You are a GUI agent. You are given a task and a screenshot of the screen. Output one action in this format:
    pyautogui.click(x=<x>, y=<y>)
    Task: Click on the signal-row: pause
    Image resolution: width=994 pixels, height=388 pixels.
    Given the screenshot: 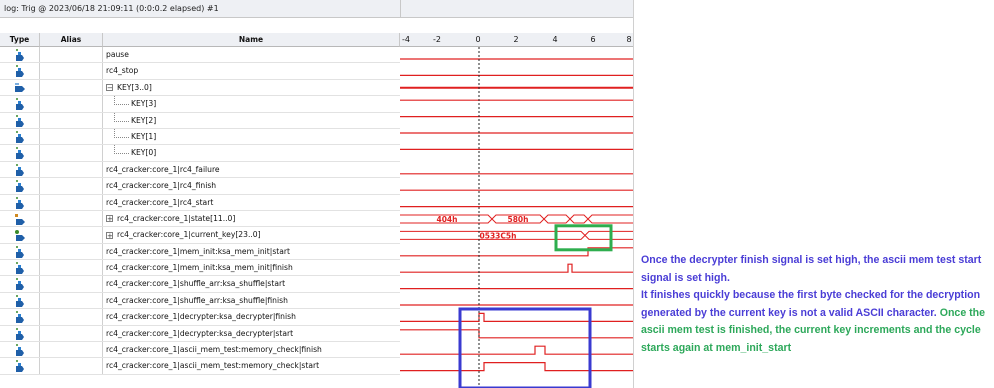 What is the action you would take?
    pyautogui.click(x=200, y=55)
    